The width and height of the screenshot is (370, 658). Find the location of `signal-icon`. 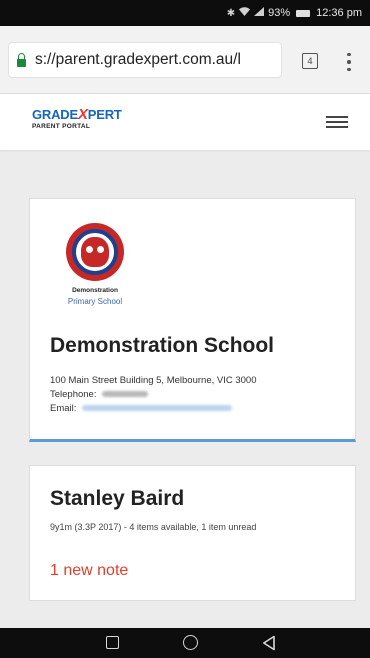

signal-icon is located at coordinates (259, 13).